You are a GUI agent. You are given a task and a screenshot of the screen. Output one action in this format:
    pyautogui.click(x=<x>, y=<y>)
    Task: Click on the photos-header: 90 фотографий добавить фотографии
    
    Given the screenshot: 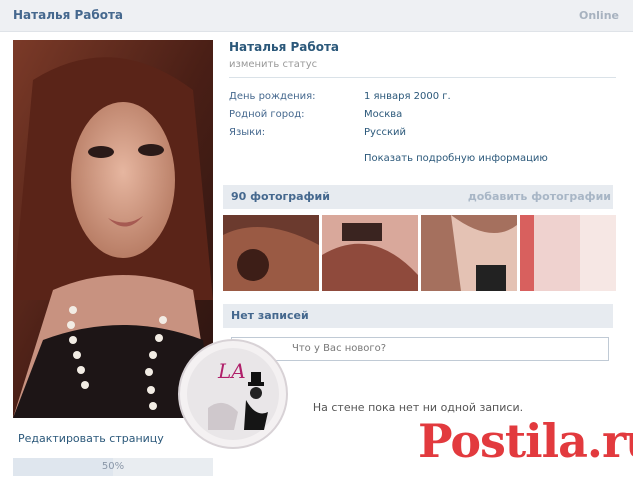 What is the action you would take?
    pyautogui.click(x=418, y=197)
    